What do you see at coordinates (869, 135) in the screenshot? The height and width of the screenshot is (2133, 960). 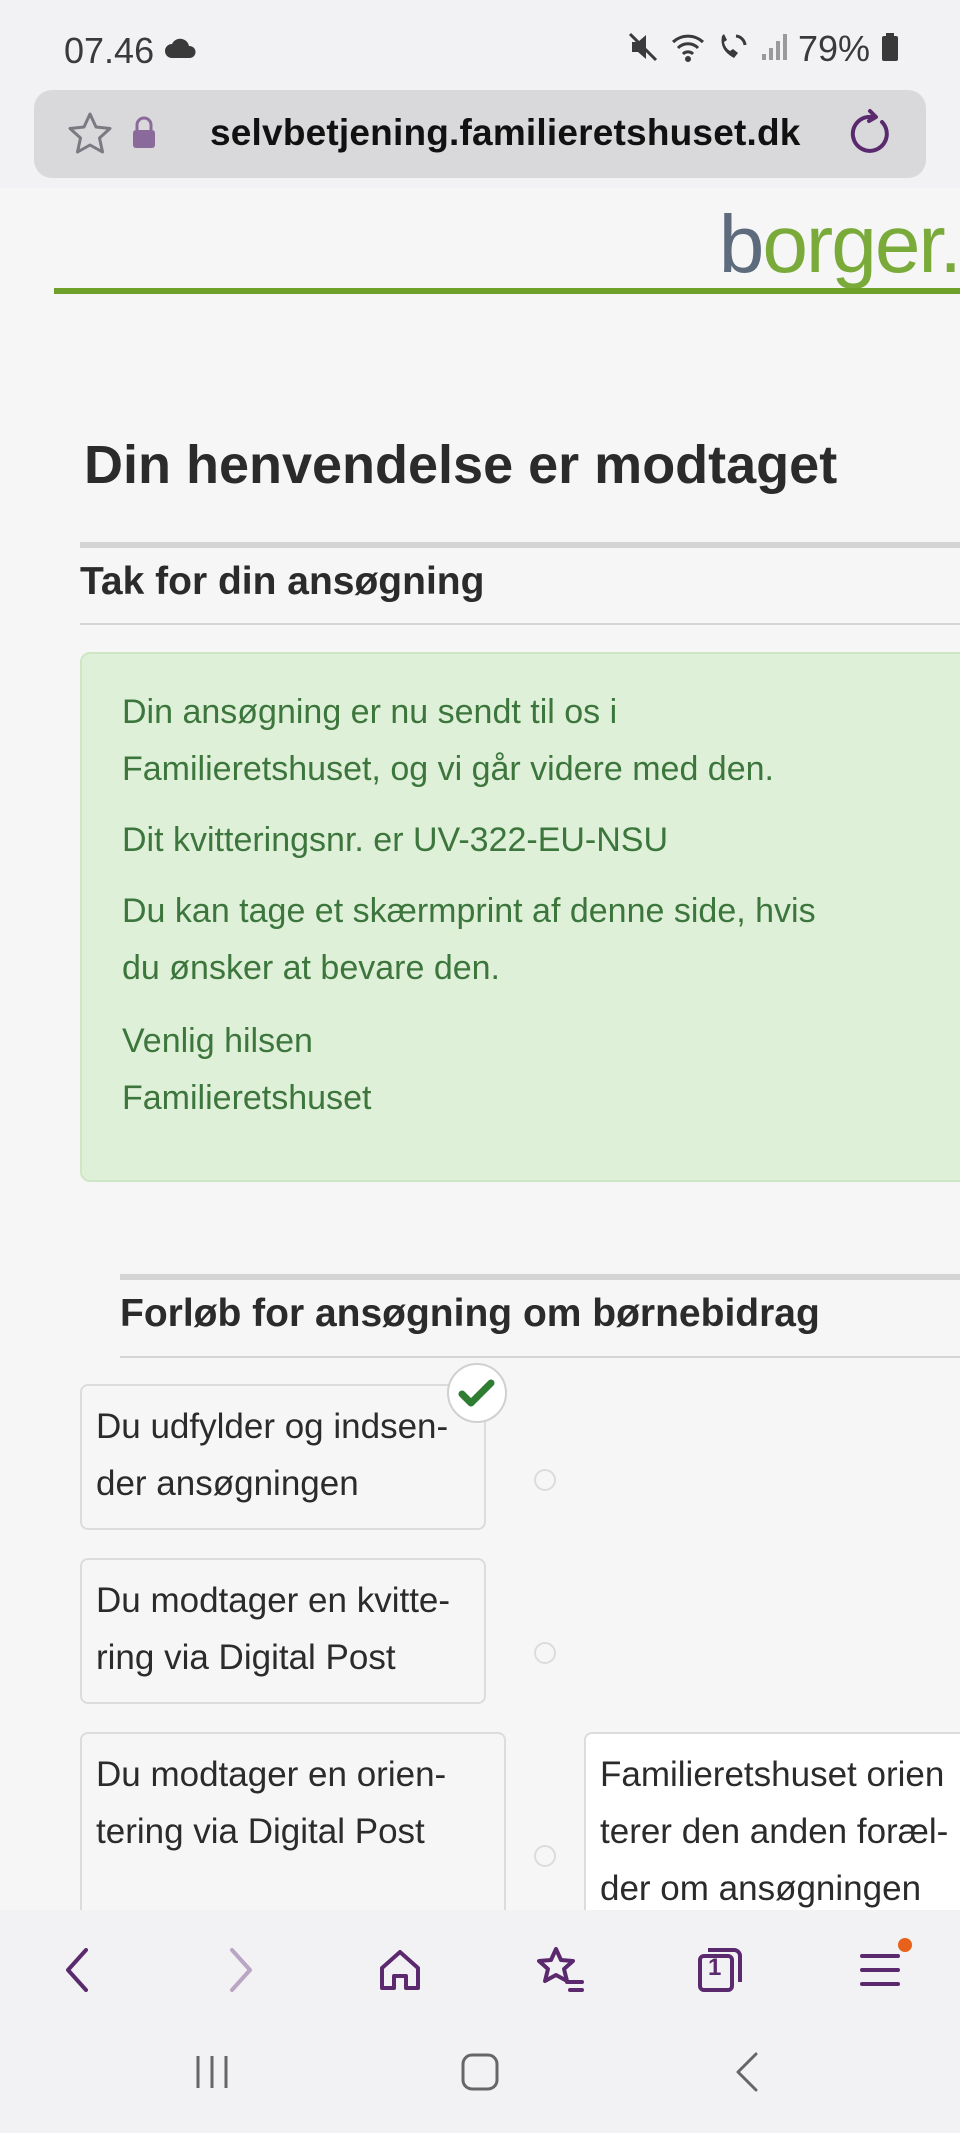 I see `reload-icon` at bounding box center [869, 135].